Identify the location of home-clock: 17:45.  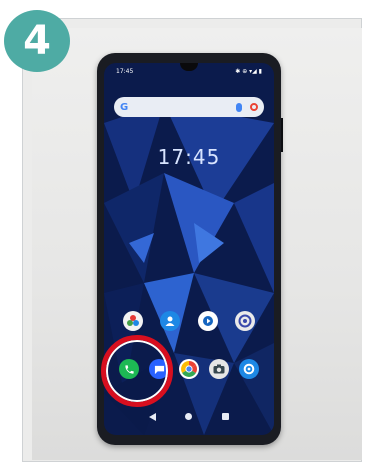
(189, 157).